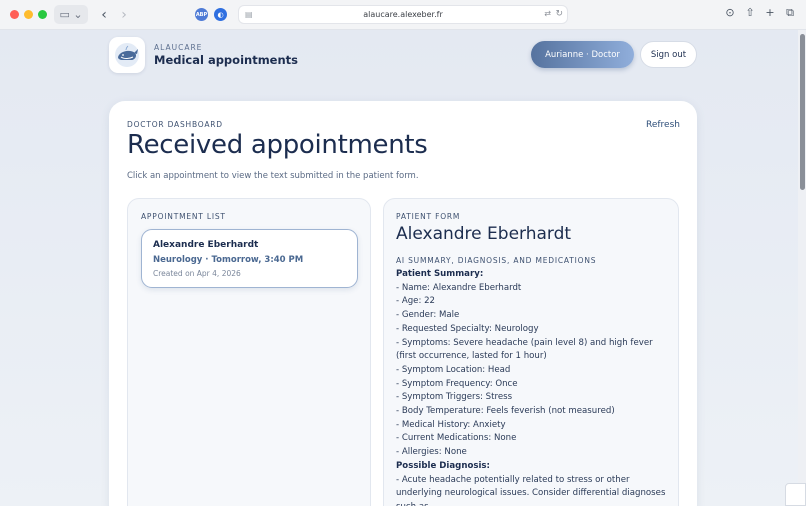 The image size is (806, 506). I want to click on adblock-badge: ABP, so click(201, 14).